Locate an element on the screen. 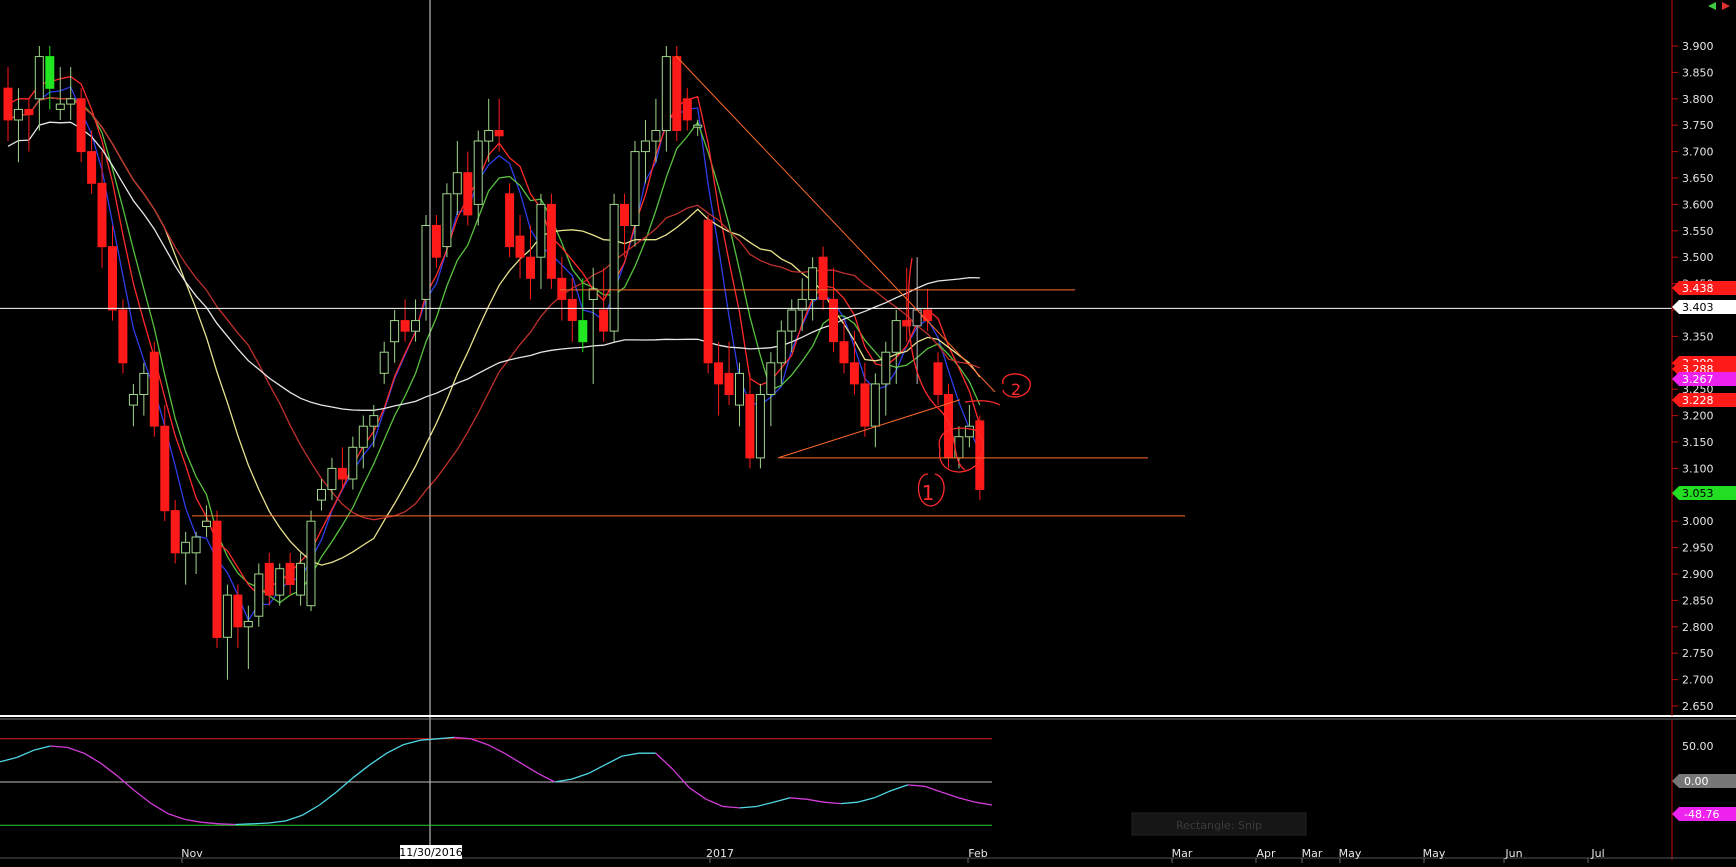 The width and height of the screenshot is (1736, 867). time-axis-label: Feb is located at coordinates (977, 853).